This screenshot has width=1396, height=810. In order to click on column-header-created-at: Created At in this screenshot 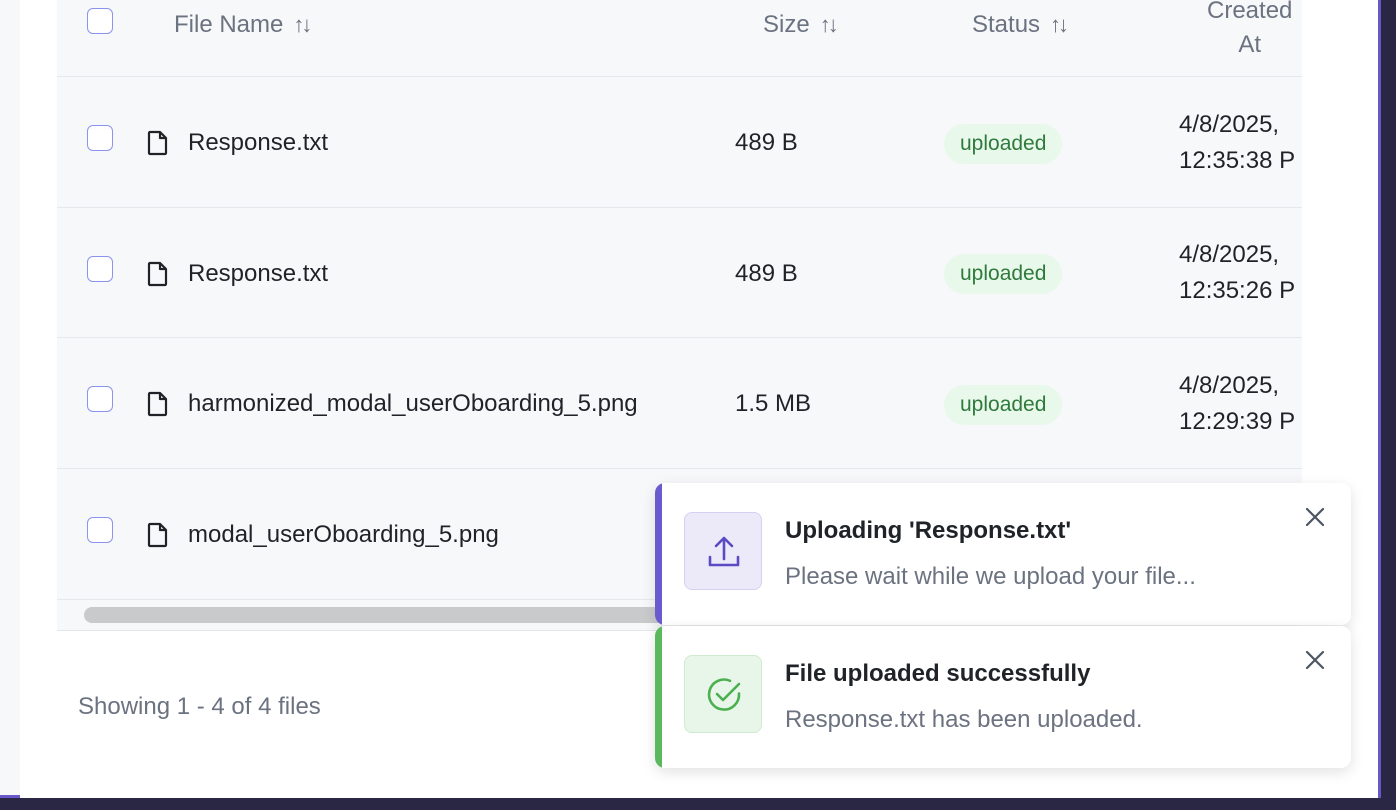, I will do `click(1249, 31)`.